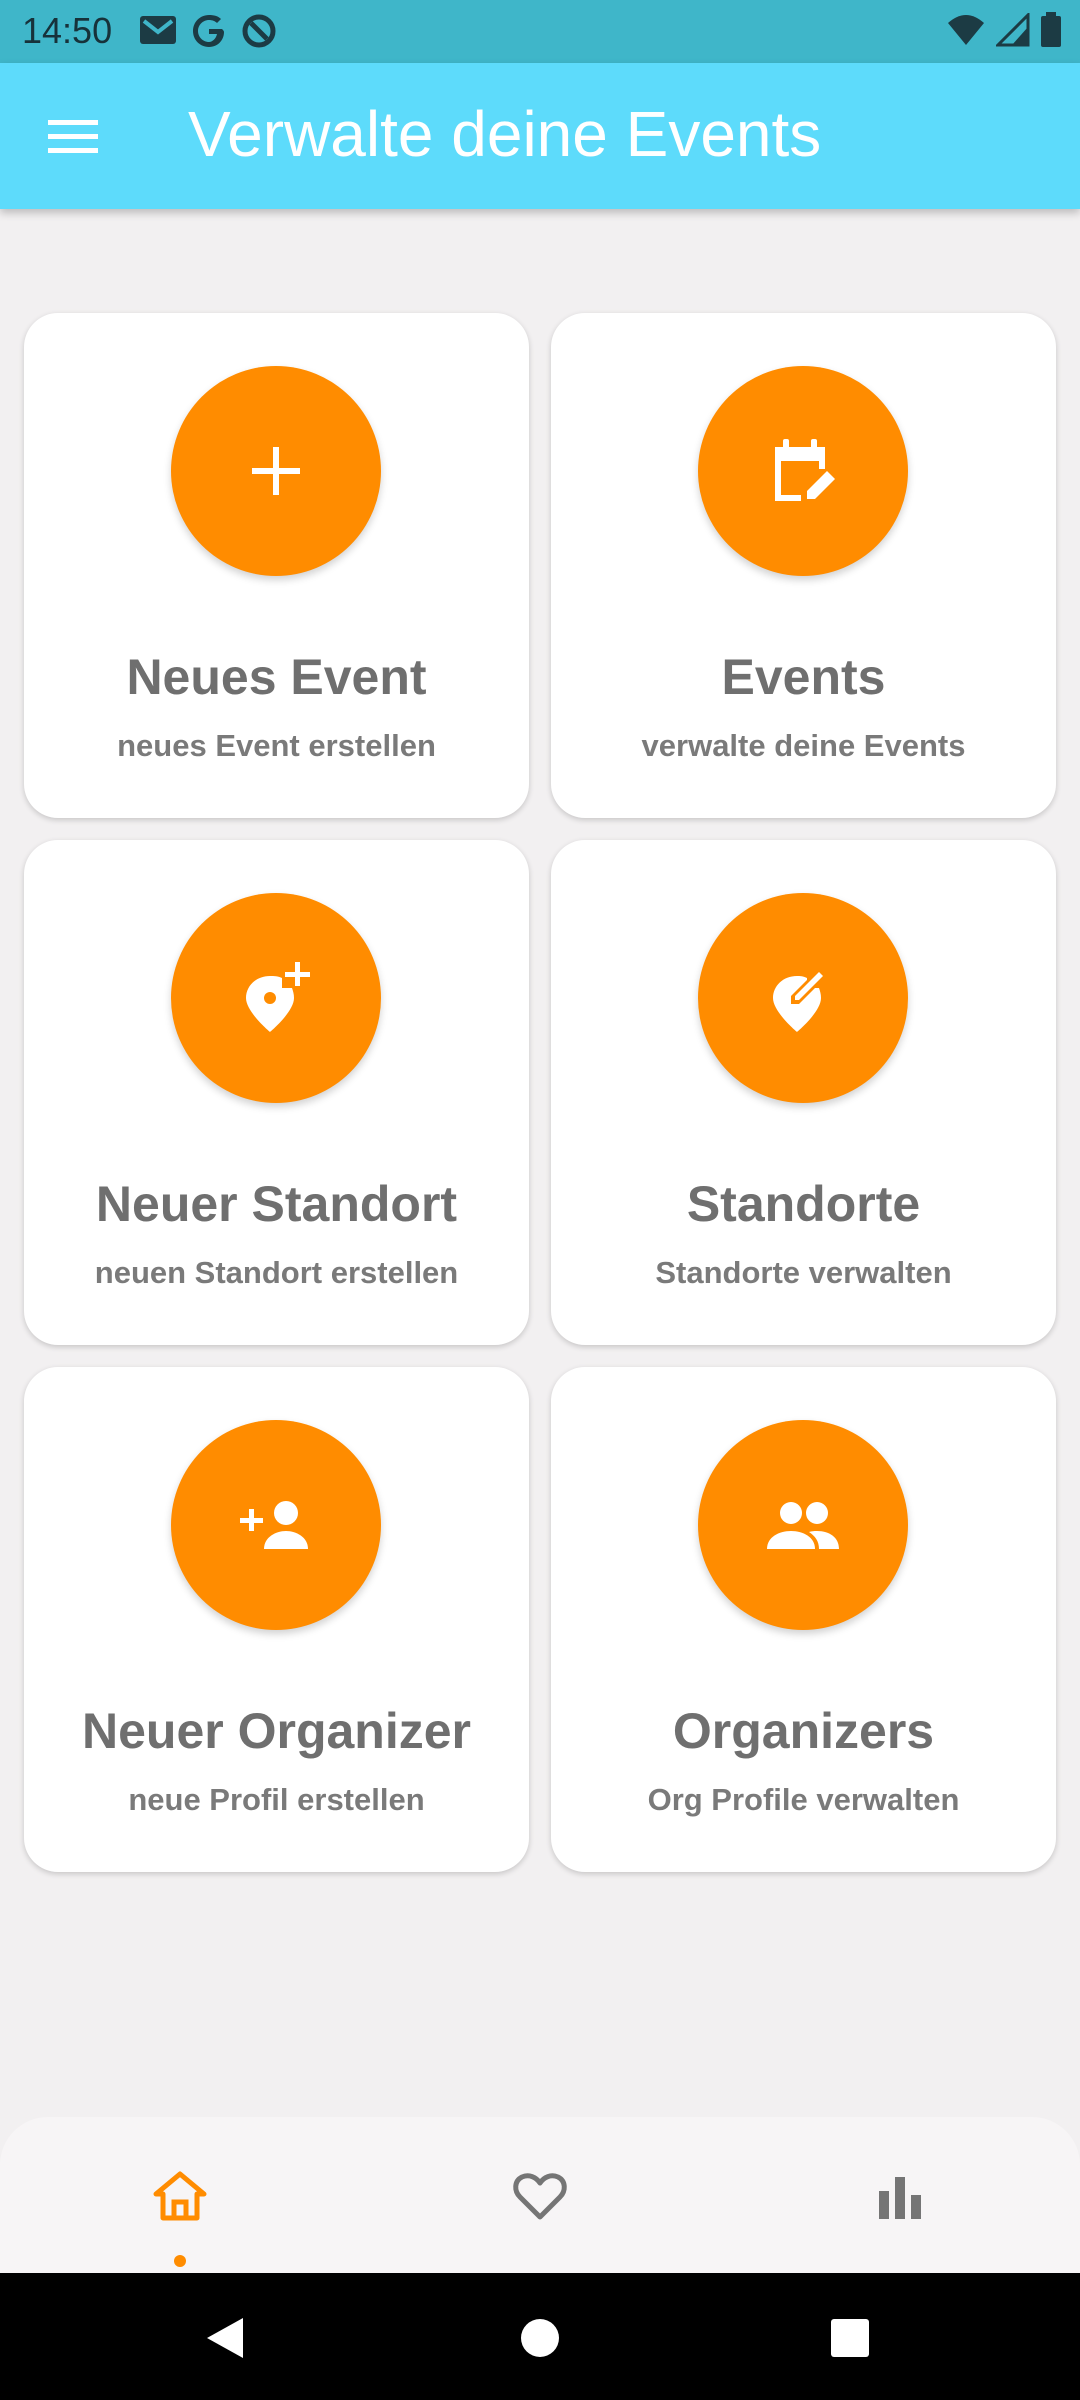  I want to click on bottom-navigation, so click(540, 2195).